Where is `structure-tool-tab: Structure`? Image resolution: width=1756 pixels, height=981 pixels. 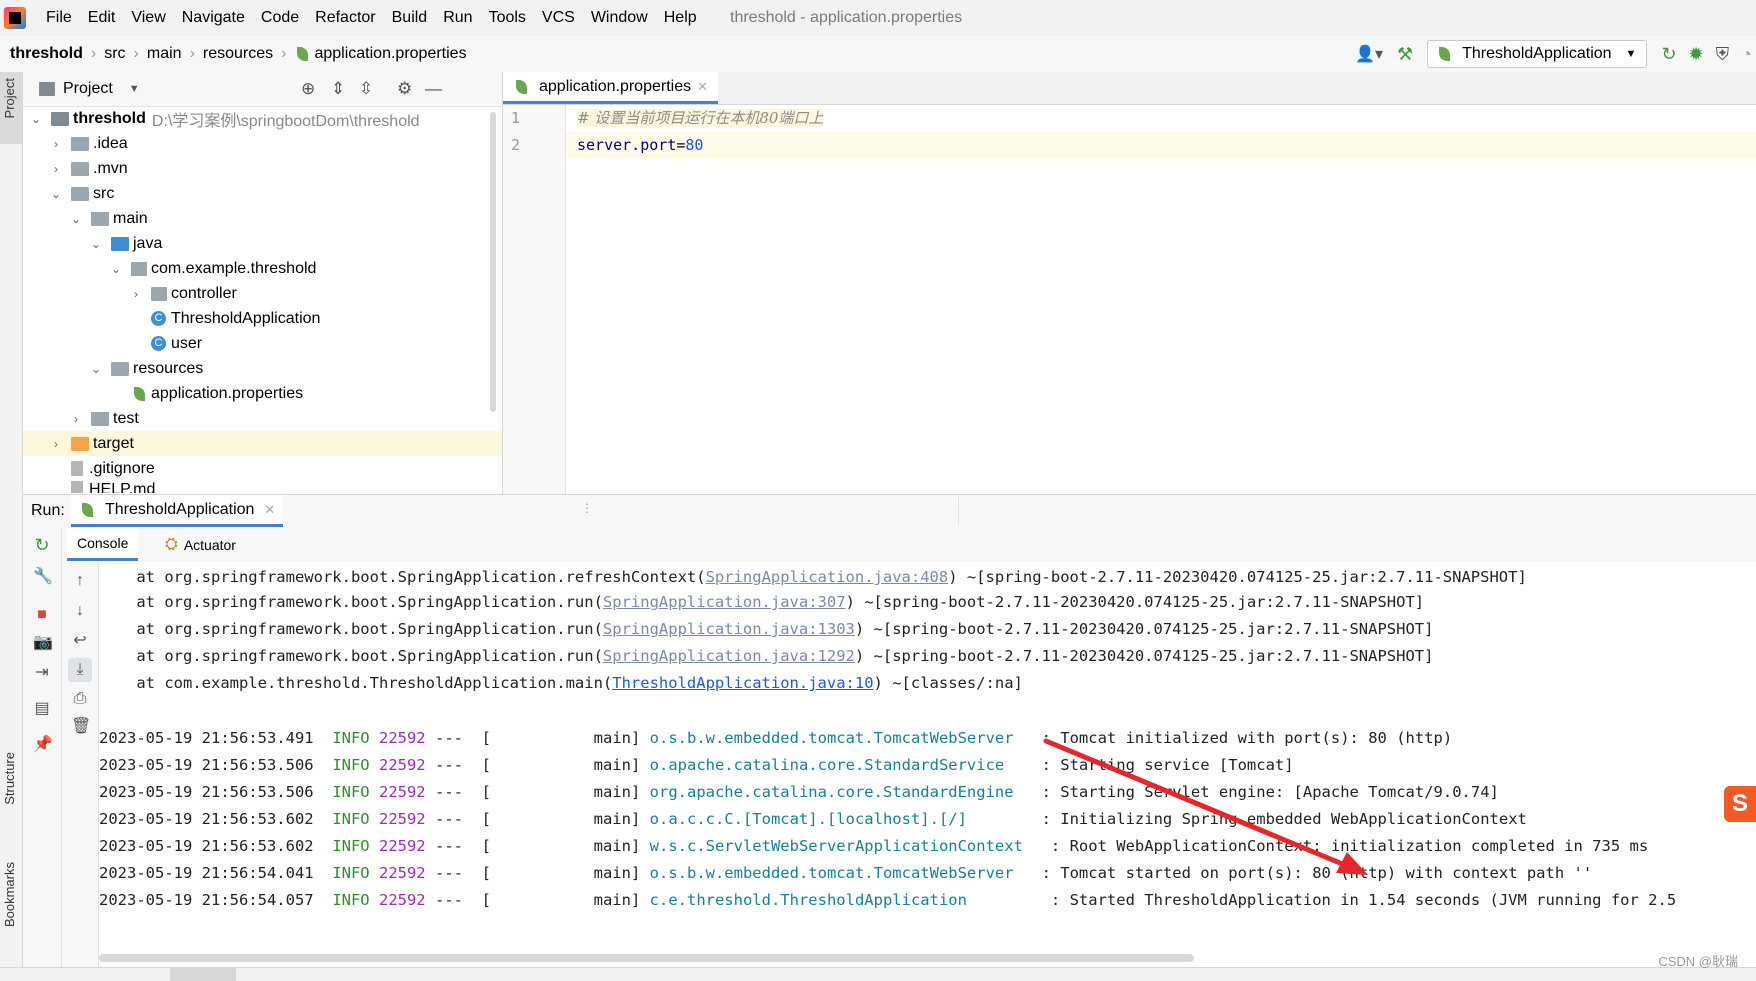
structure-tool-tab: Structure is located at coordinates (9, 778).